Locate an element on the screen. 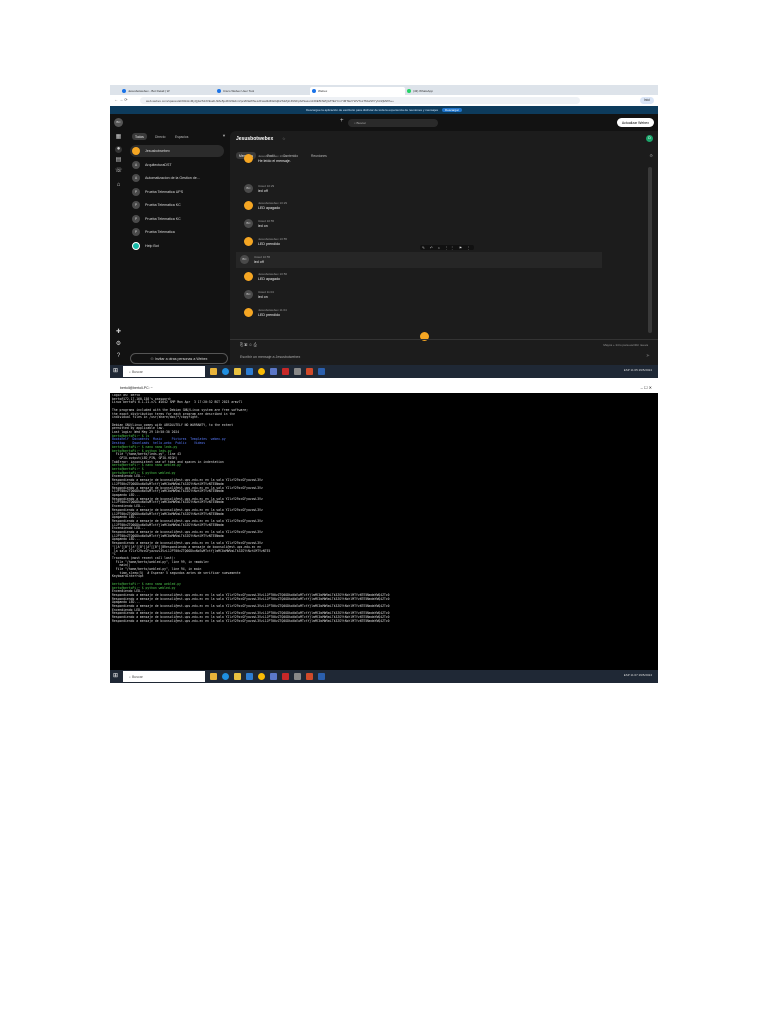 This screenshot has height=1024, width=768. browser-tab: Cisco Webex User Tool is located at coordinates (262, 91).